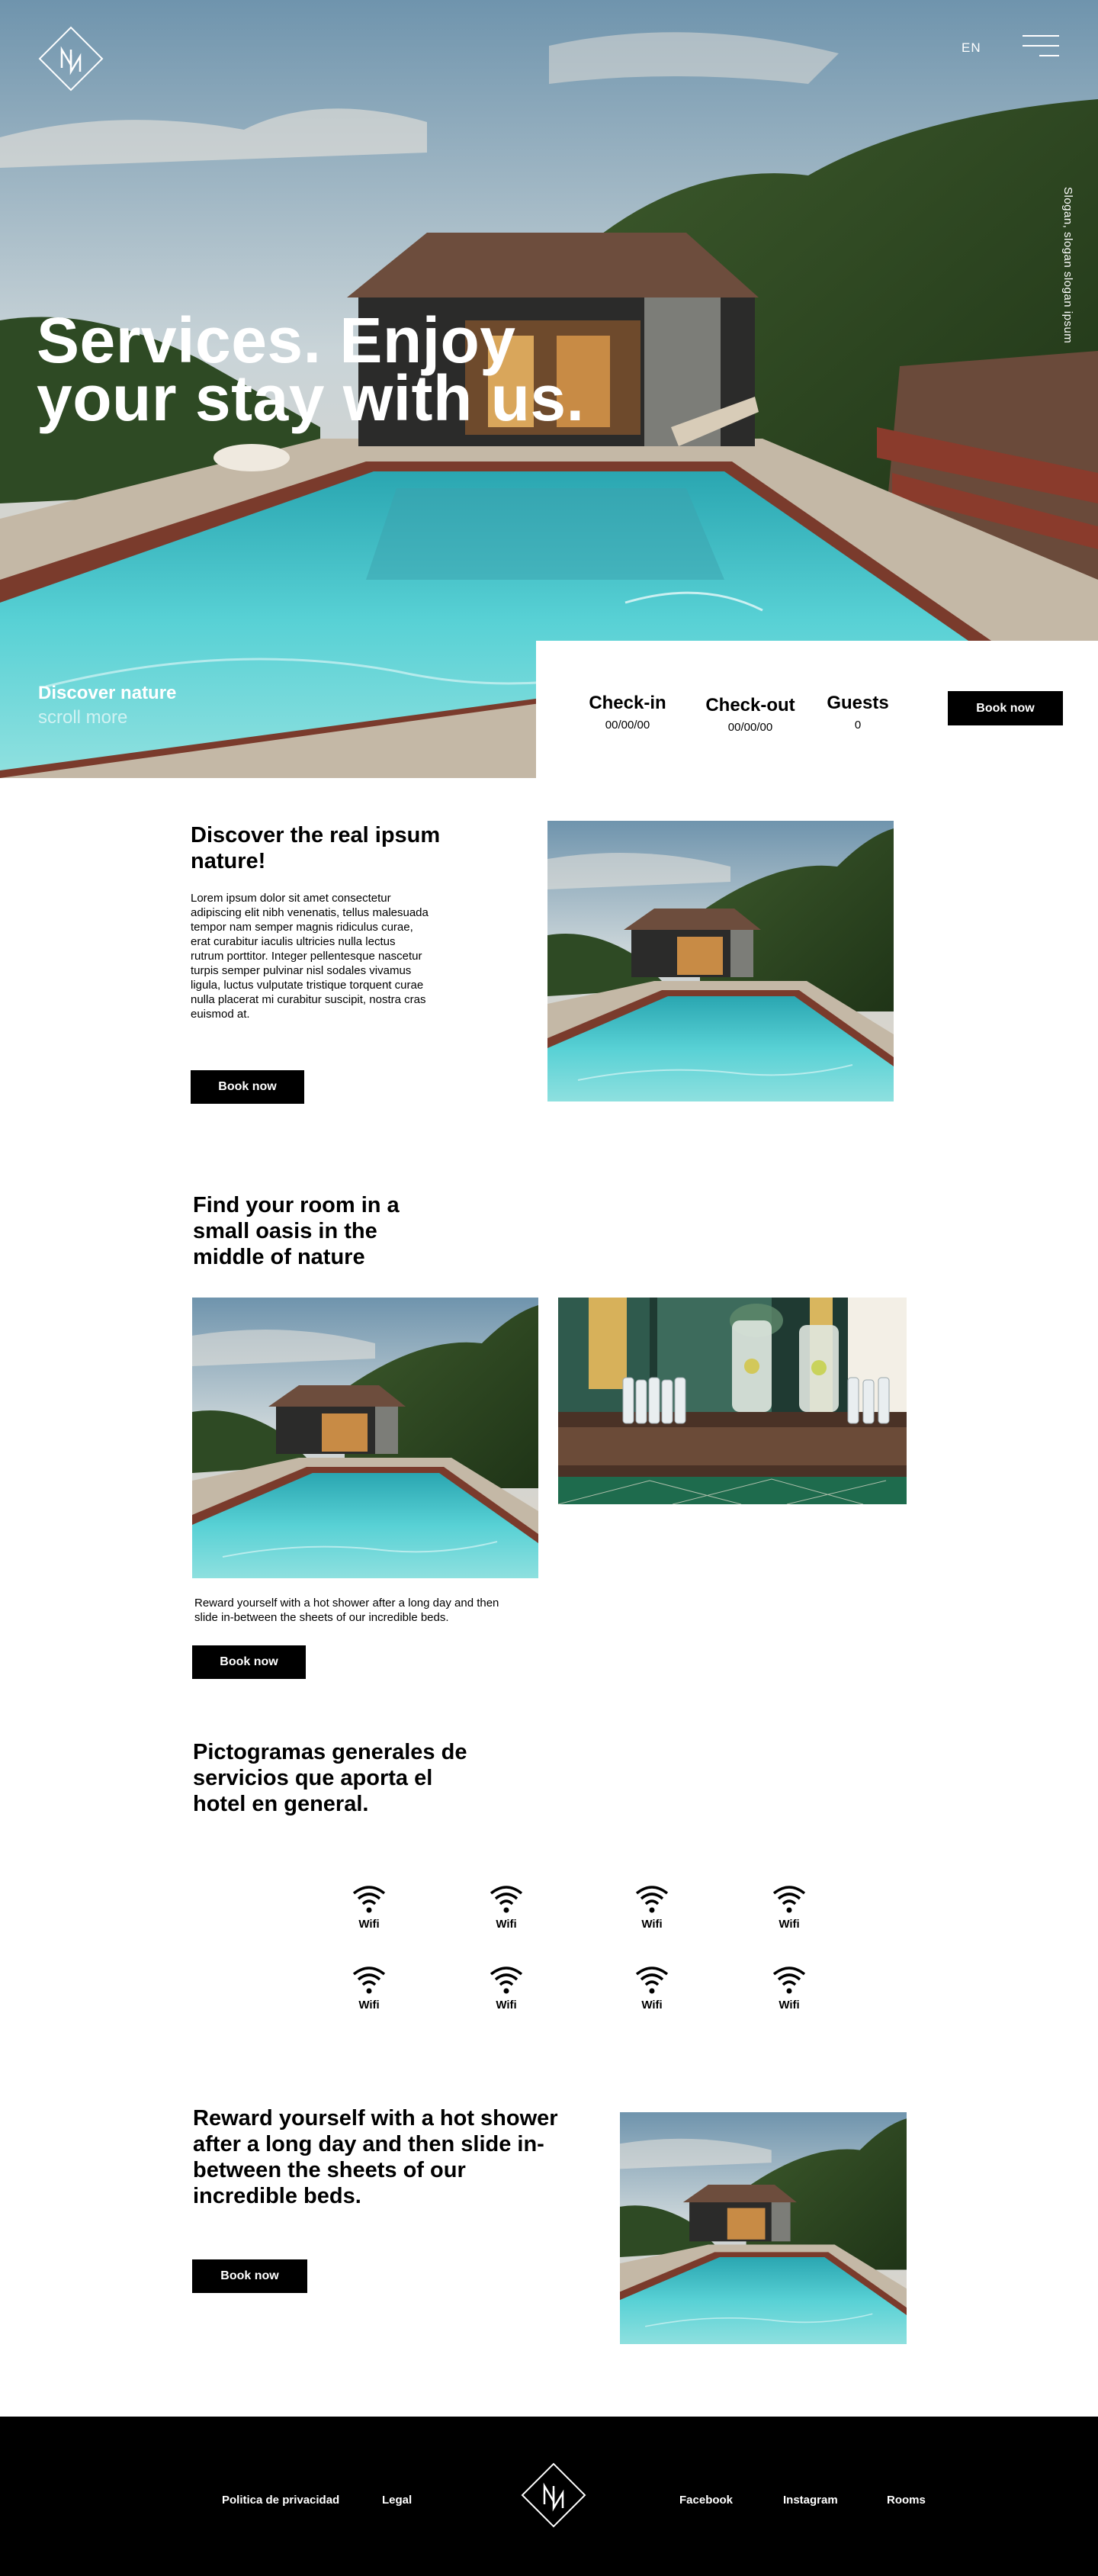  I want to click on footer-link-facebook: Facebook, so click(706, 2500).